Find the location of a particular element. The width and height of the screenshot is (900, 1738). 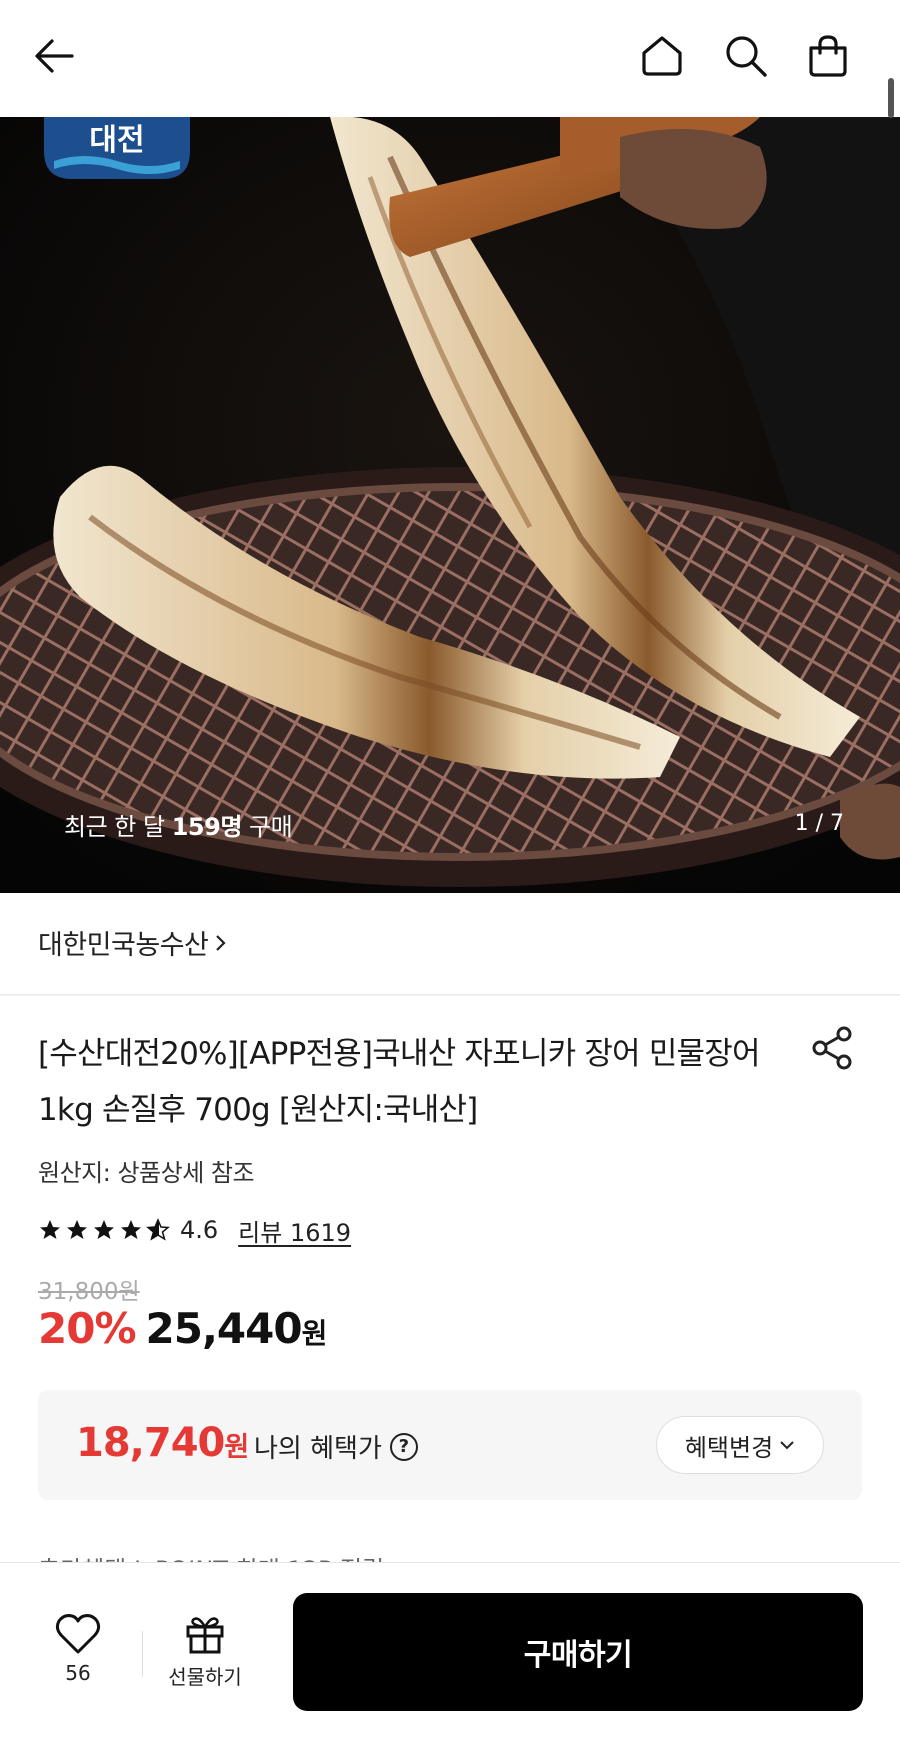

search-button is located at coordinates (746, 56).